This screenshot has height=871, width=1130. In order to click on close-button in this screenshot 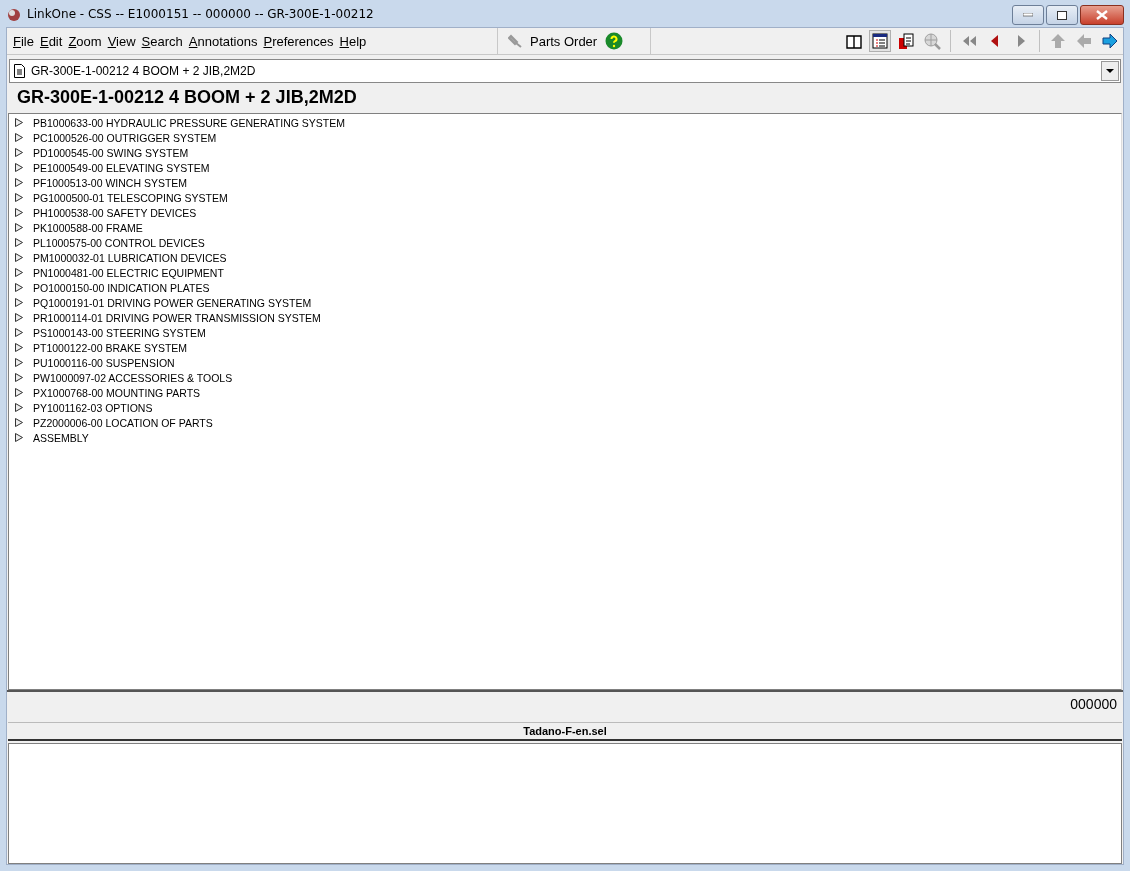, I will do `click(1102, 15)`.